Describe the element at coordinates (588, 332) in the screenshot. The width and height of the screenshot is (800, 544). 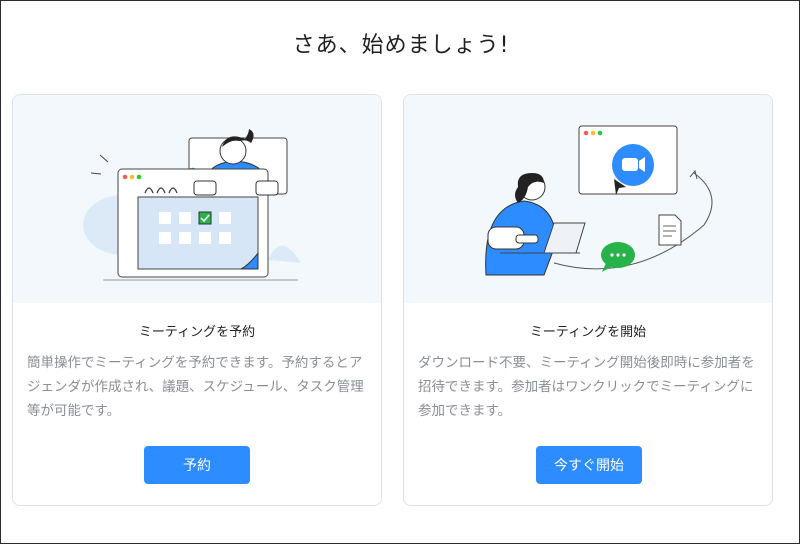
I see `start-card-title: ミーティングを開始` at that location.